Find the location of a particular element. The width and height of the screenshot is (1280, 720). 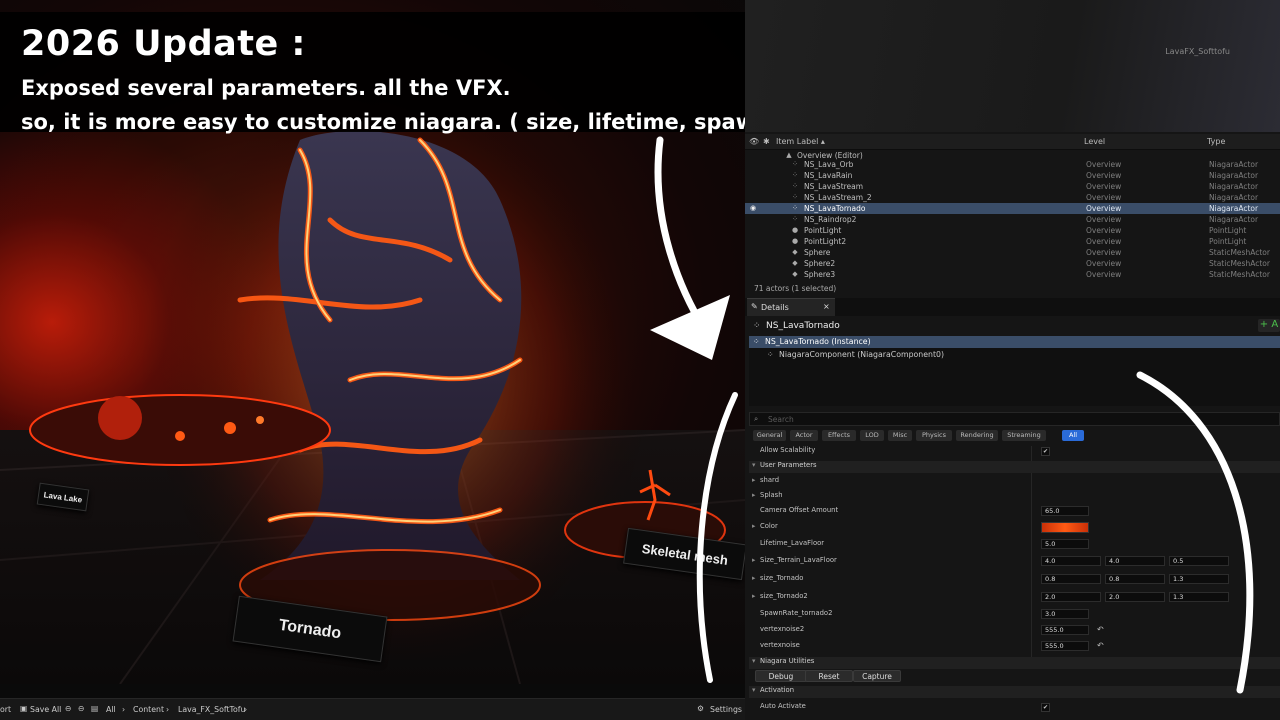

reset-button: Reset is located at coordinates (829, 676).